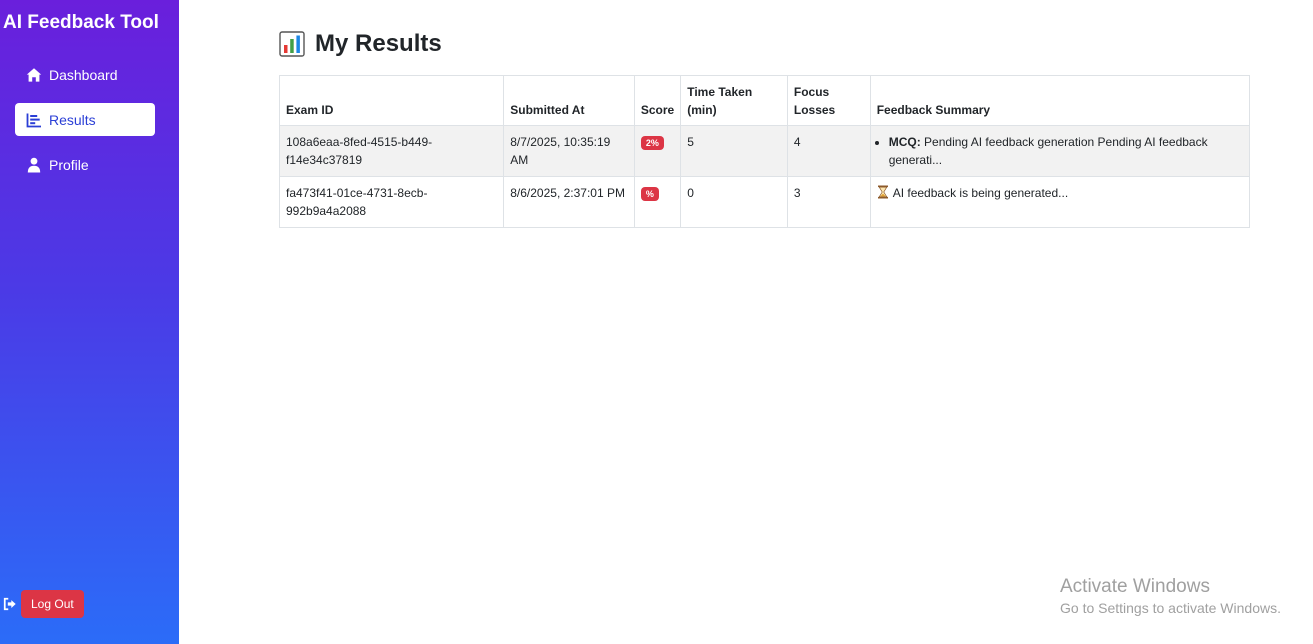 The image size is (1313, 644). Describe the element at coordinates (569, 100) in the screenshot. I see `column-header-submitted-at: Submitted At` at that location.